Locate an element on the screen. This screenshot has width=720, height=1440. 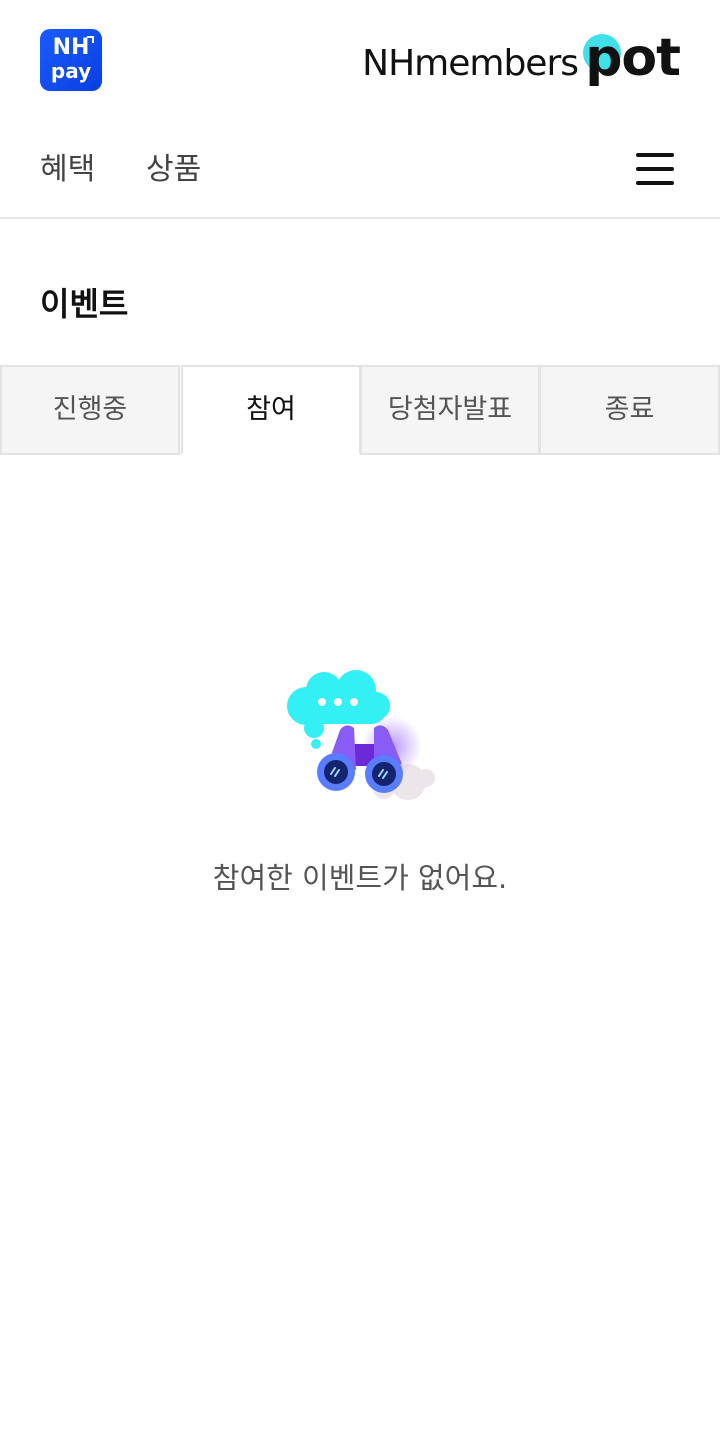
brand-logo-pot: pot is located at coordinates (633, 58).